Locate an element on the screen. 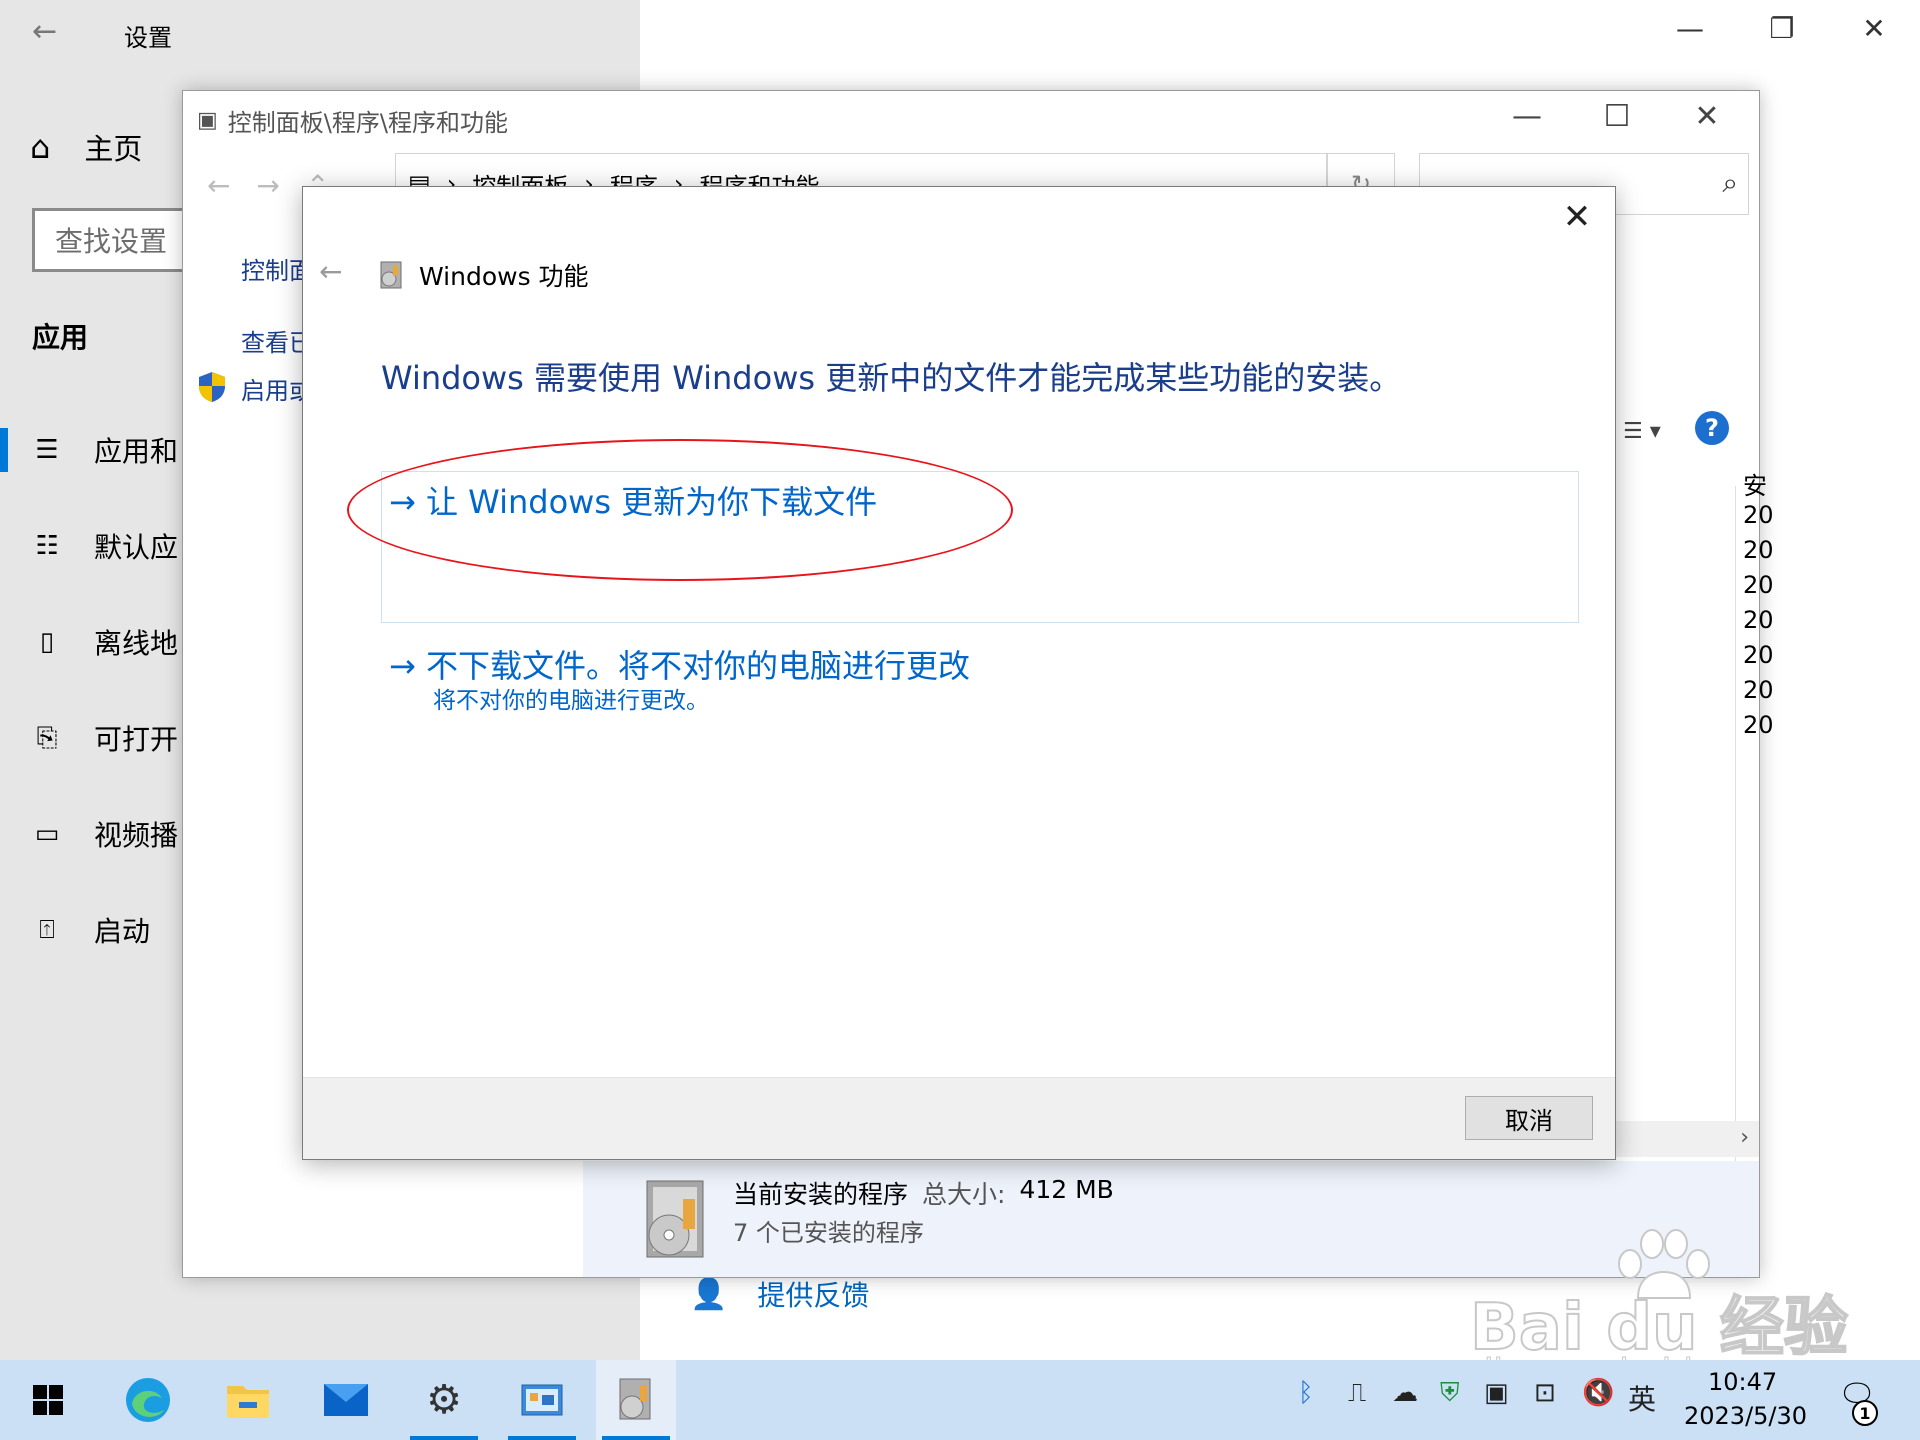 Image resolution: width=1920 pixels, height=1440 pixels. mail-icon is located at coordinates (346, 1400).